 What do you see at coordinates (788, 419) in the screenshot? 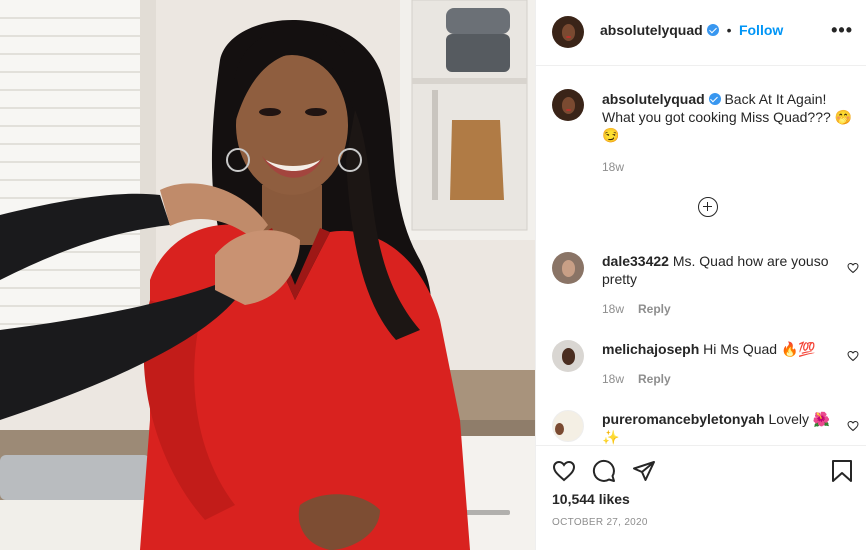
I see `comment-text: Lovely` at bounding box center [788, 419].